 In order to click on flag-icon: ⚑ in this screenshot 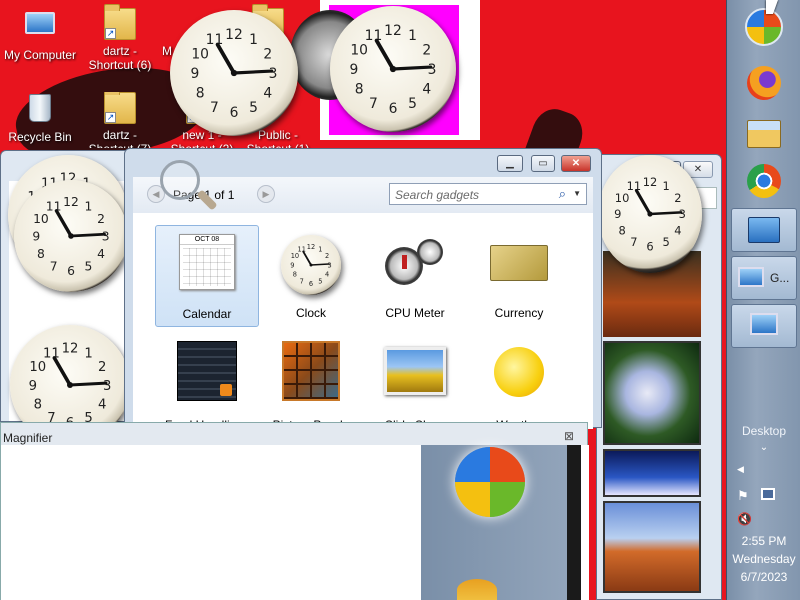, I will do `click(743, 496)`.